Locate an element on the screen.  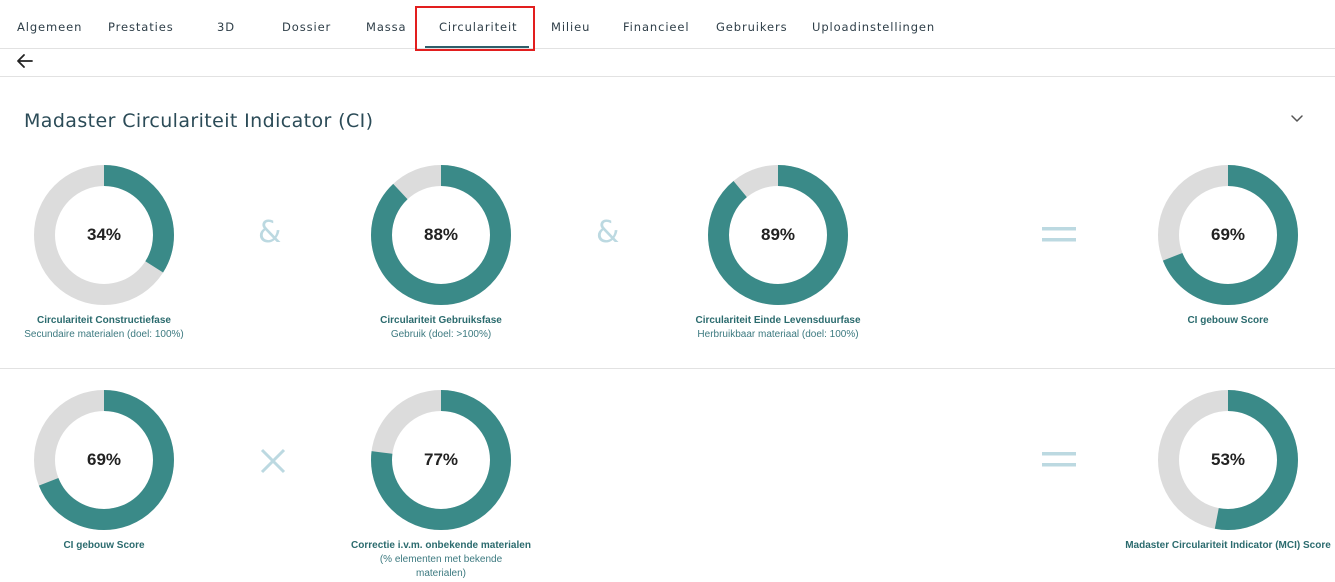
donut-end-of-life: 89% is located at coordinates (778, 235).